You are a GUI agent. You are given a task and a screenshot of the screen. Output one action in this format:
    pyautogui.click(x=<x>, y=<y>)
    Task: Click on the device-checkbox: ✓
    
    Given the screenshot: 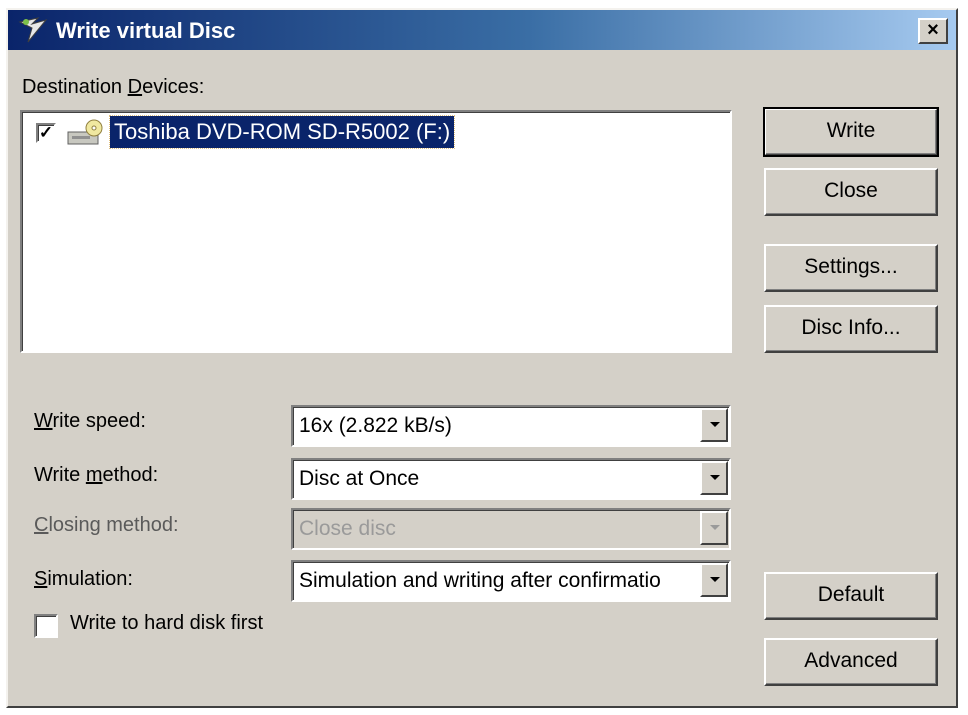 What is the action you would take?
    pyautogui.click(x=46, y=133)
    